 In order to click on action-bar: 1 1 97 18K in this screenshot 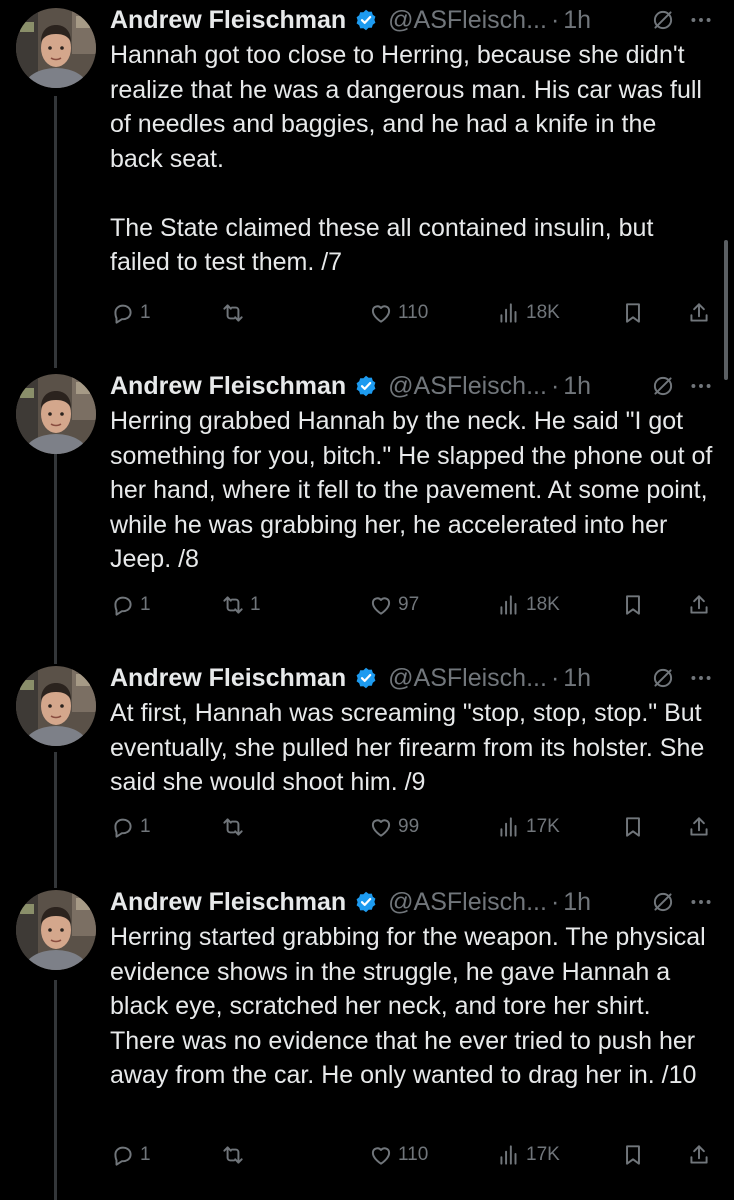, I will do `click(415, 605)`.